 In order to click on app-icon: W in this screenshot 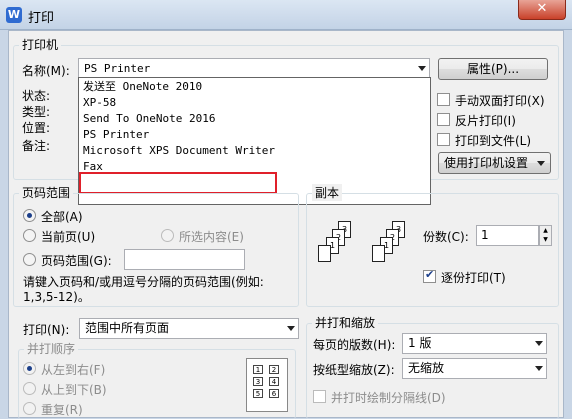, I will do `click(14, 15)`.